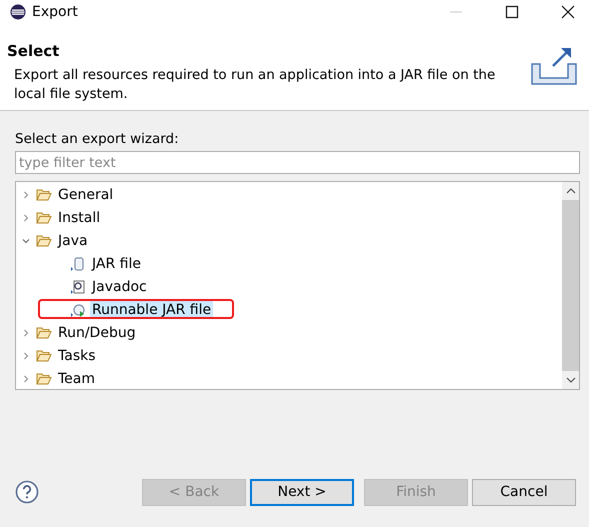 This screenshot has height=527, width=589. I want to click on page-title: Select, so click(33, 51).